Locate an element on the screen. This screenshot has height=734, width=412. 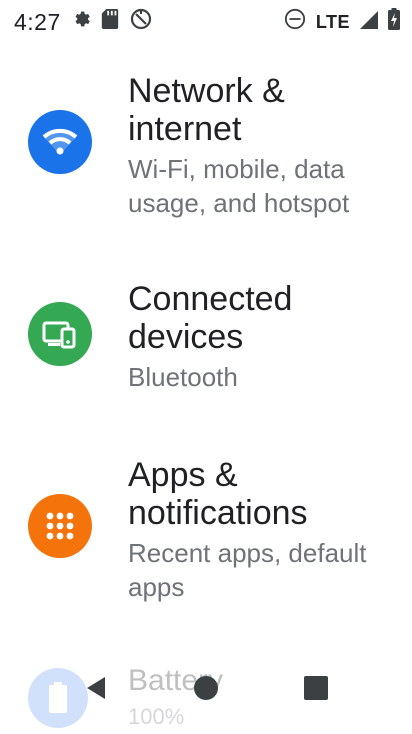
home-button is located at coordinates (206, 690).